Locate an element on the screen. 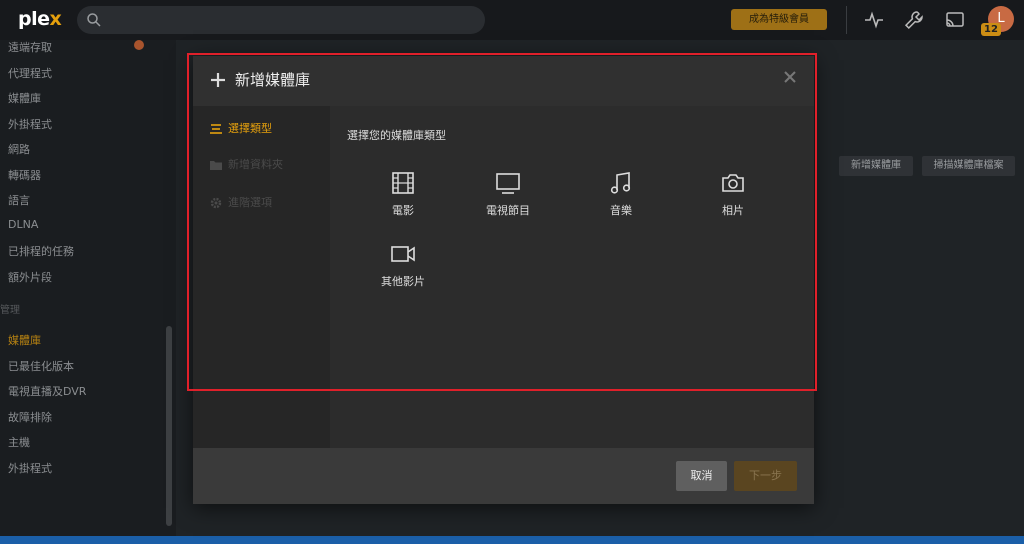  plex-logo: plex is located at coordinates (40, 19).